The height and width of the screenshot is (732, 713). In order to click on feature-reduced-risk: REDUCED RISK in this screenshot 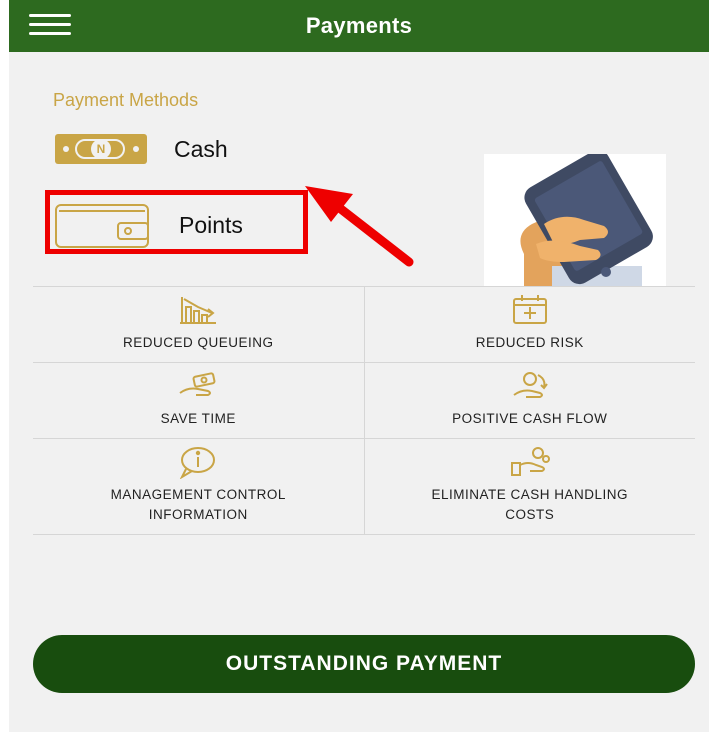, I will do `click(530, 324)`.